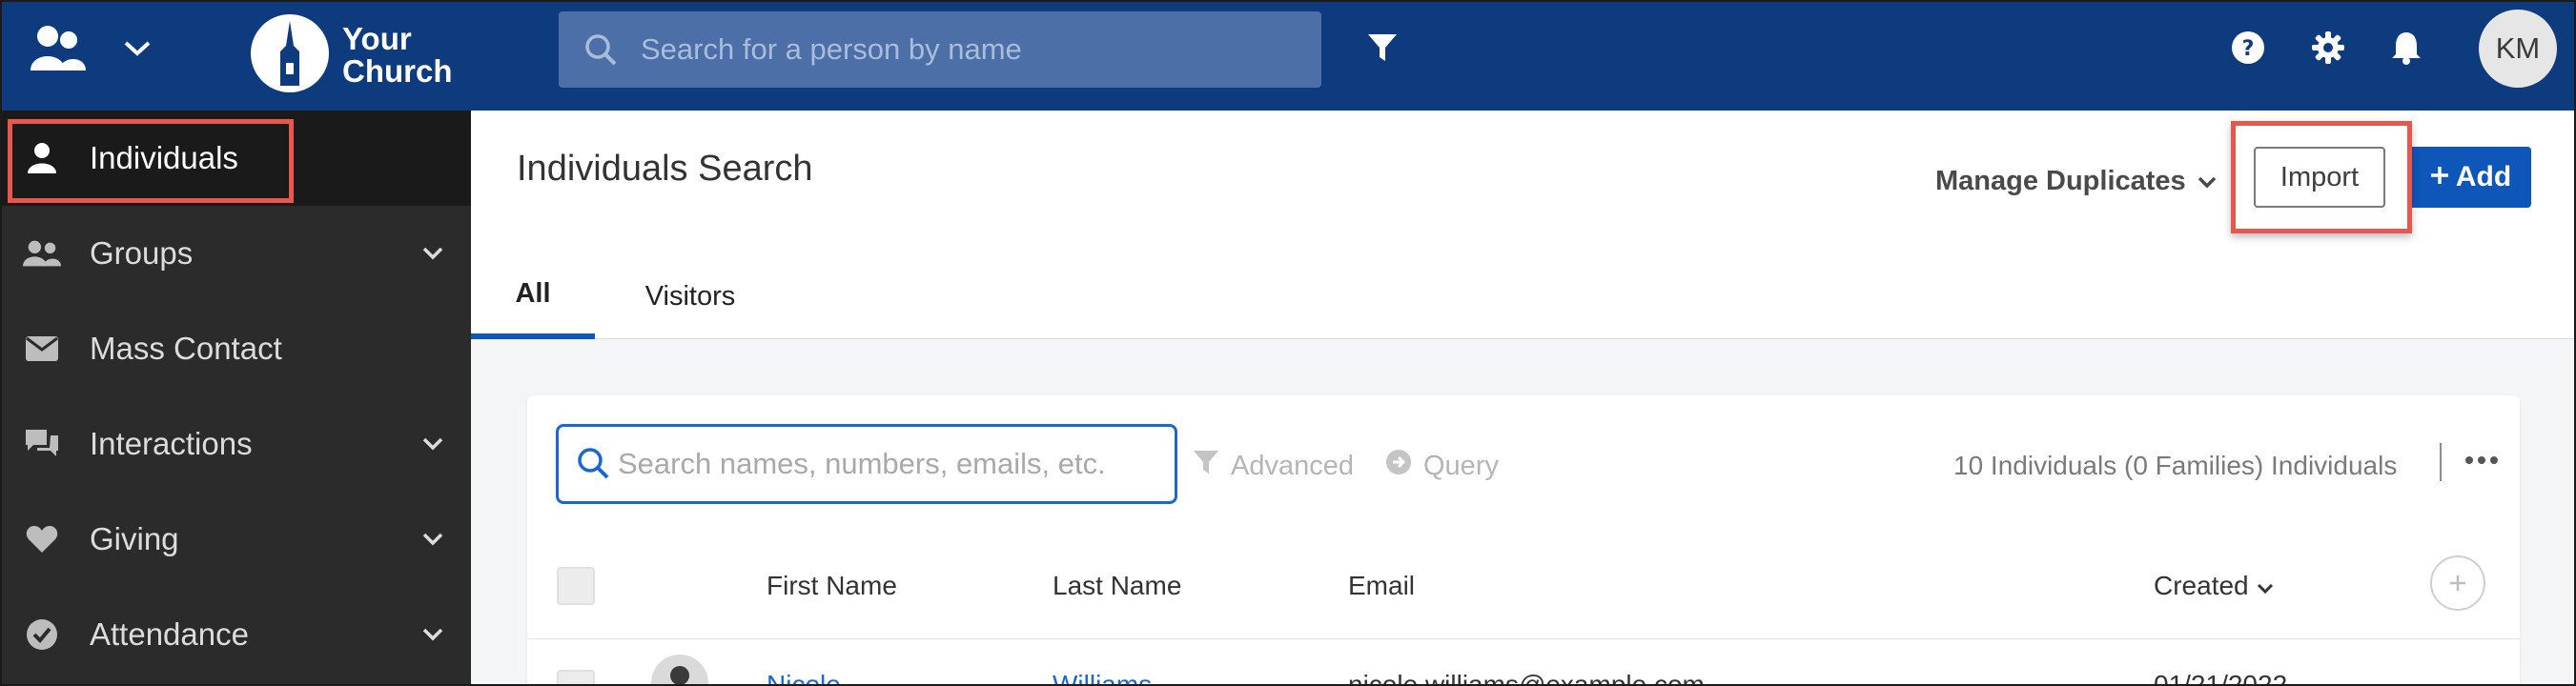 The width and height of the screenshot is (2576, 686). I want to click on divider, so click(2441, 462).